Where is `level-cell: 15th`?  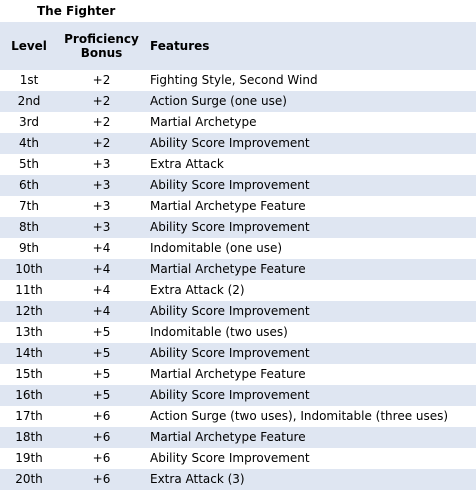
level-cell: 15th is located at coordinates (29, 374).